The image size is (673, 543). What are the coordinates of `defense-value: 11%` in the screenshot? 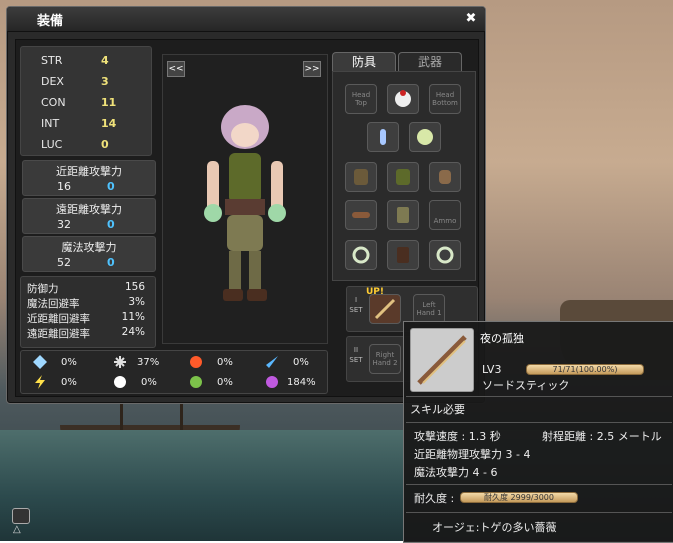 It's located at (133, 317).